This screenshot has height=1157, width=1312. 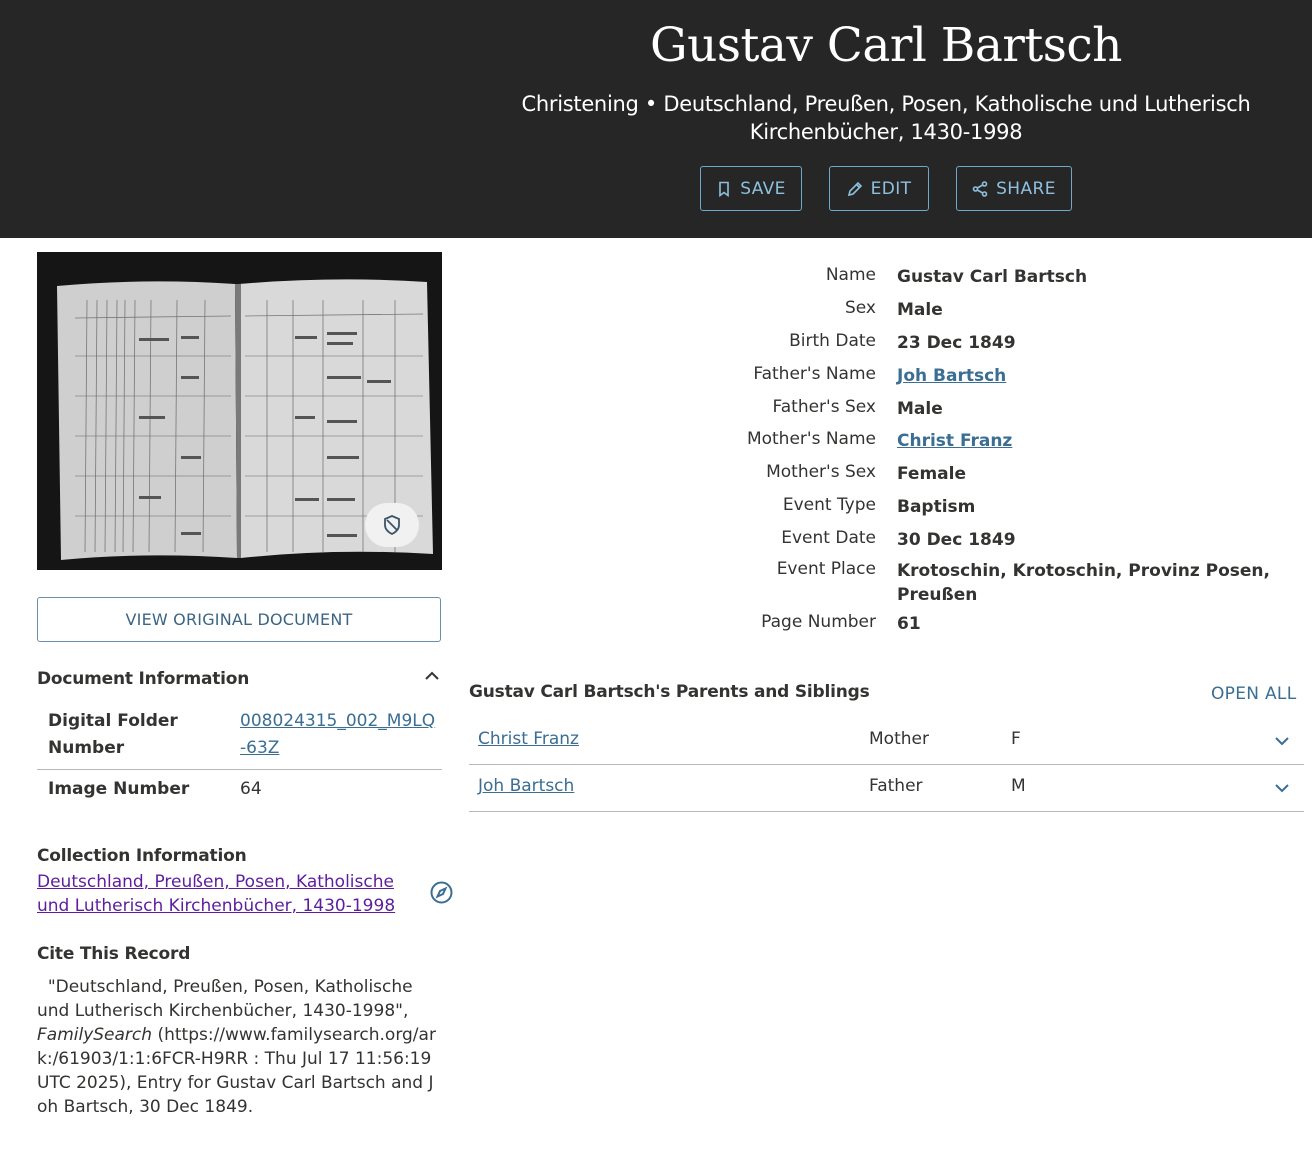 What do you see at coordinates (763, 188) in the screenshot?
I see `save-label: SAVE` at bounding box center [763, 188].